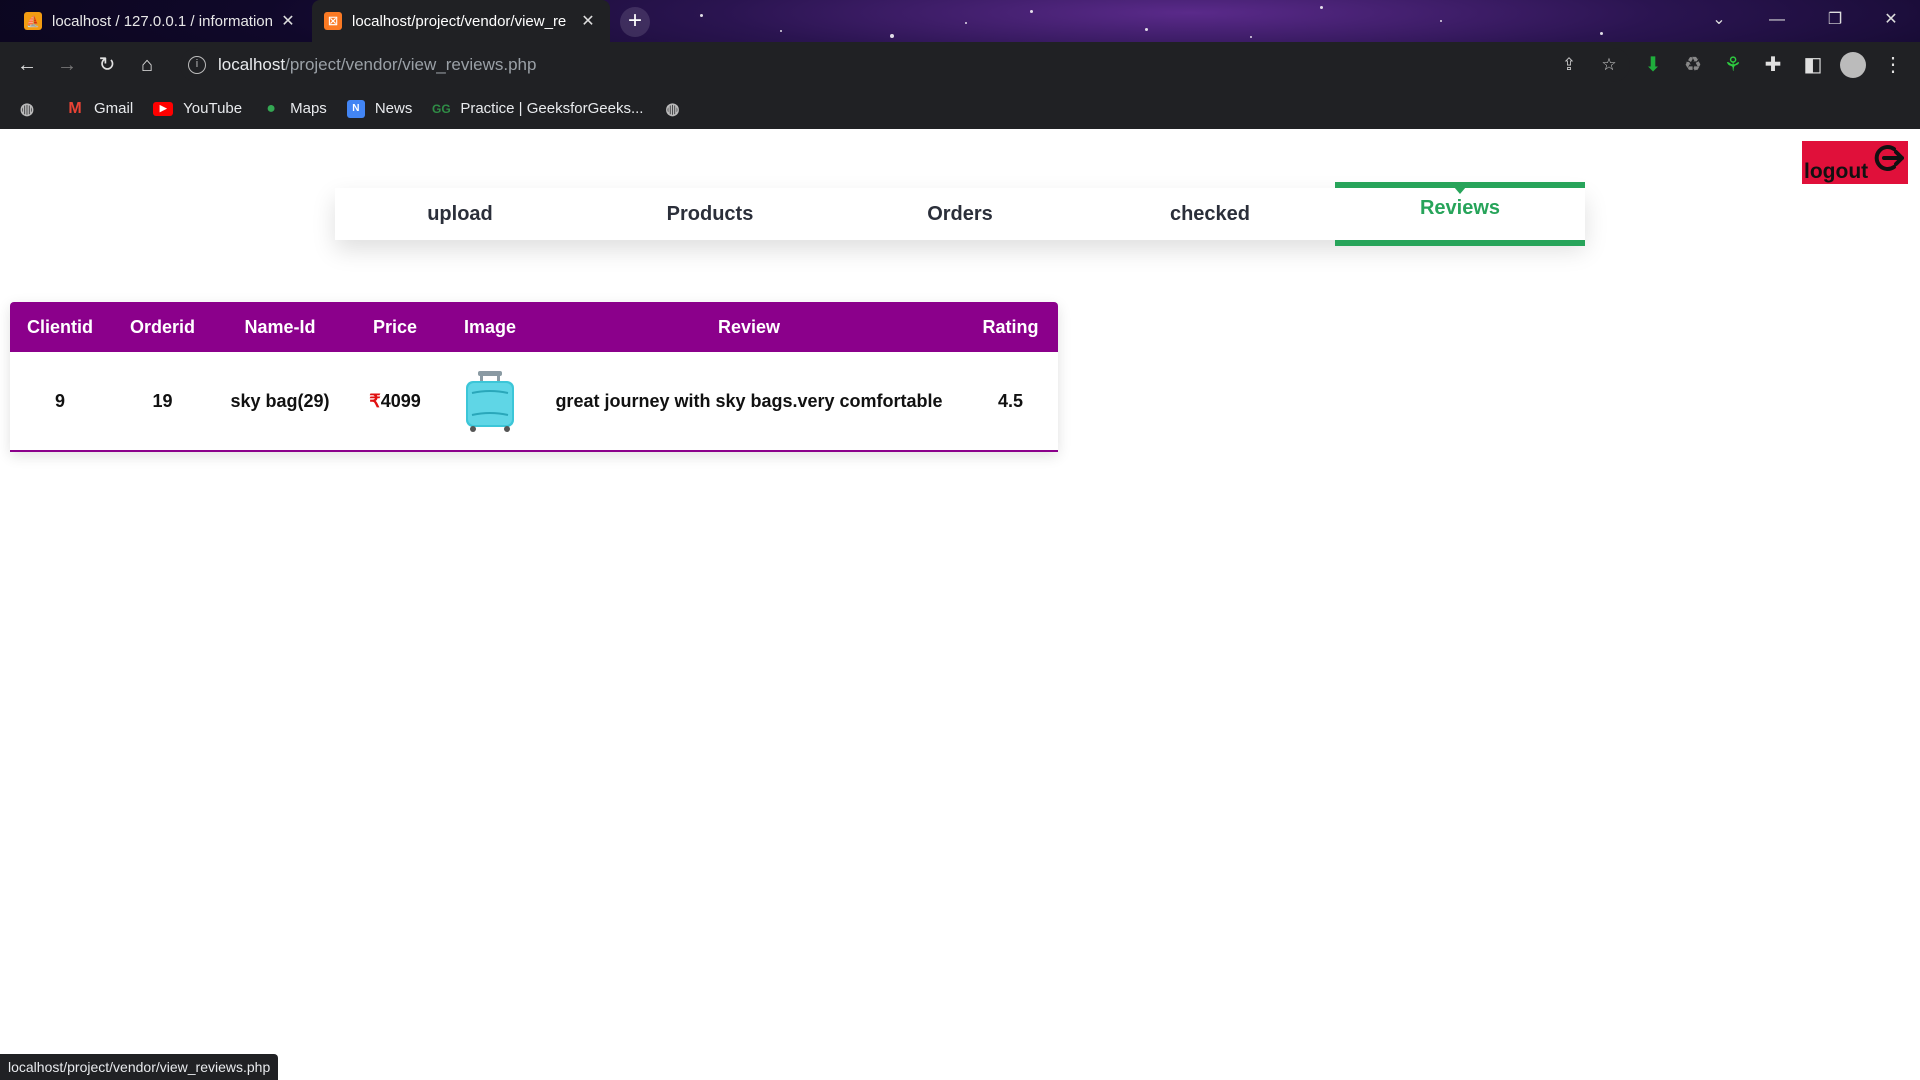 The height and width of the screenshot is (1080, 1920). What do you see at coordinates (162, 400) in the screenshot?
I see `cell-orderid: 19` at bounding box center [162, 400].